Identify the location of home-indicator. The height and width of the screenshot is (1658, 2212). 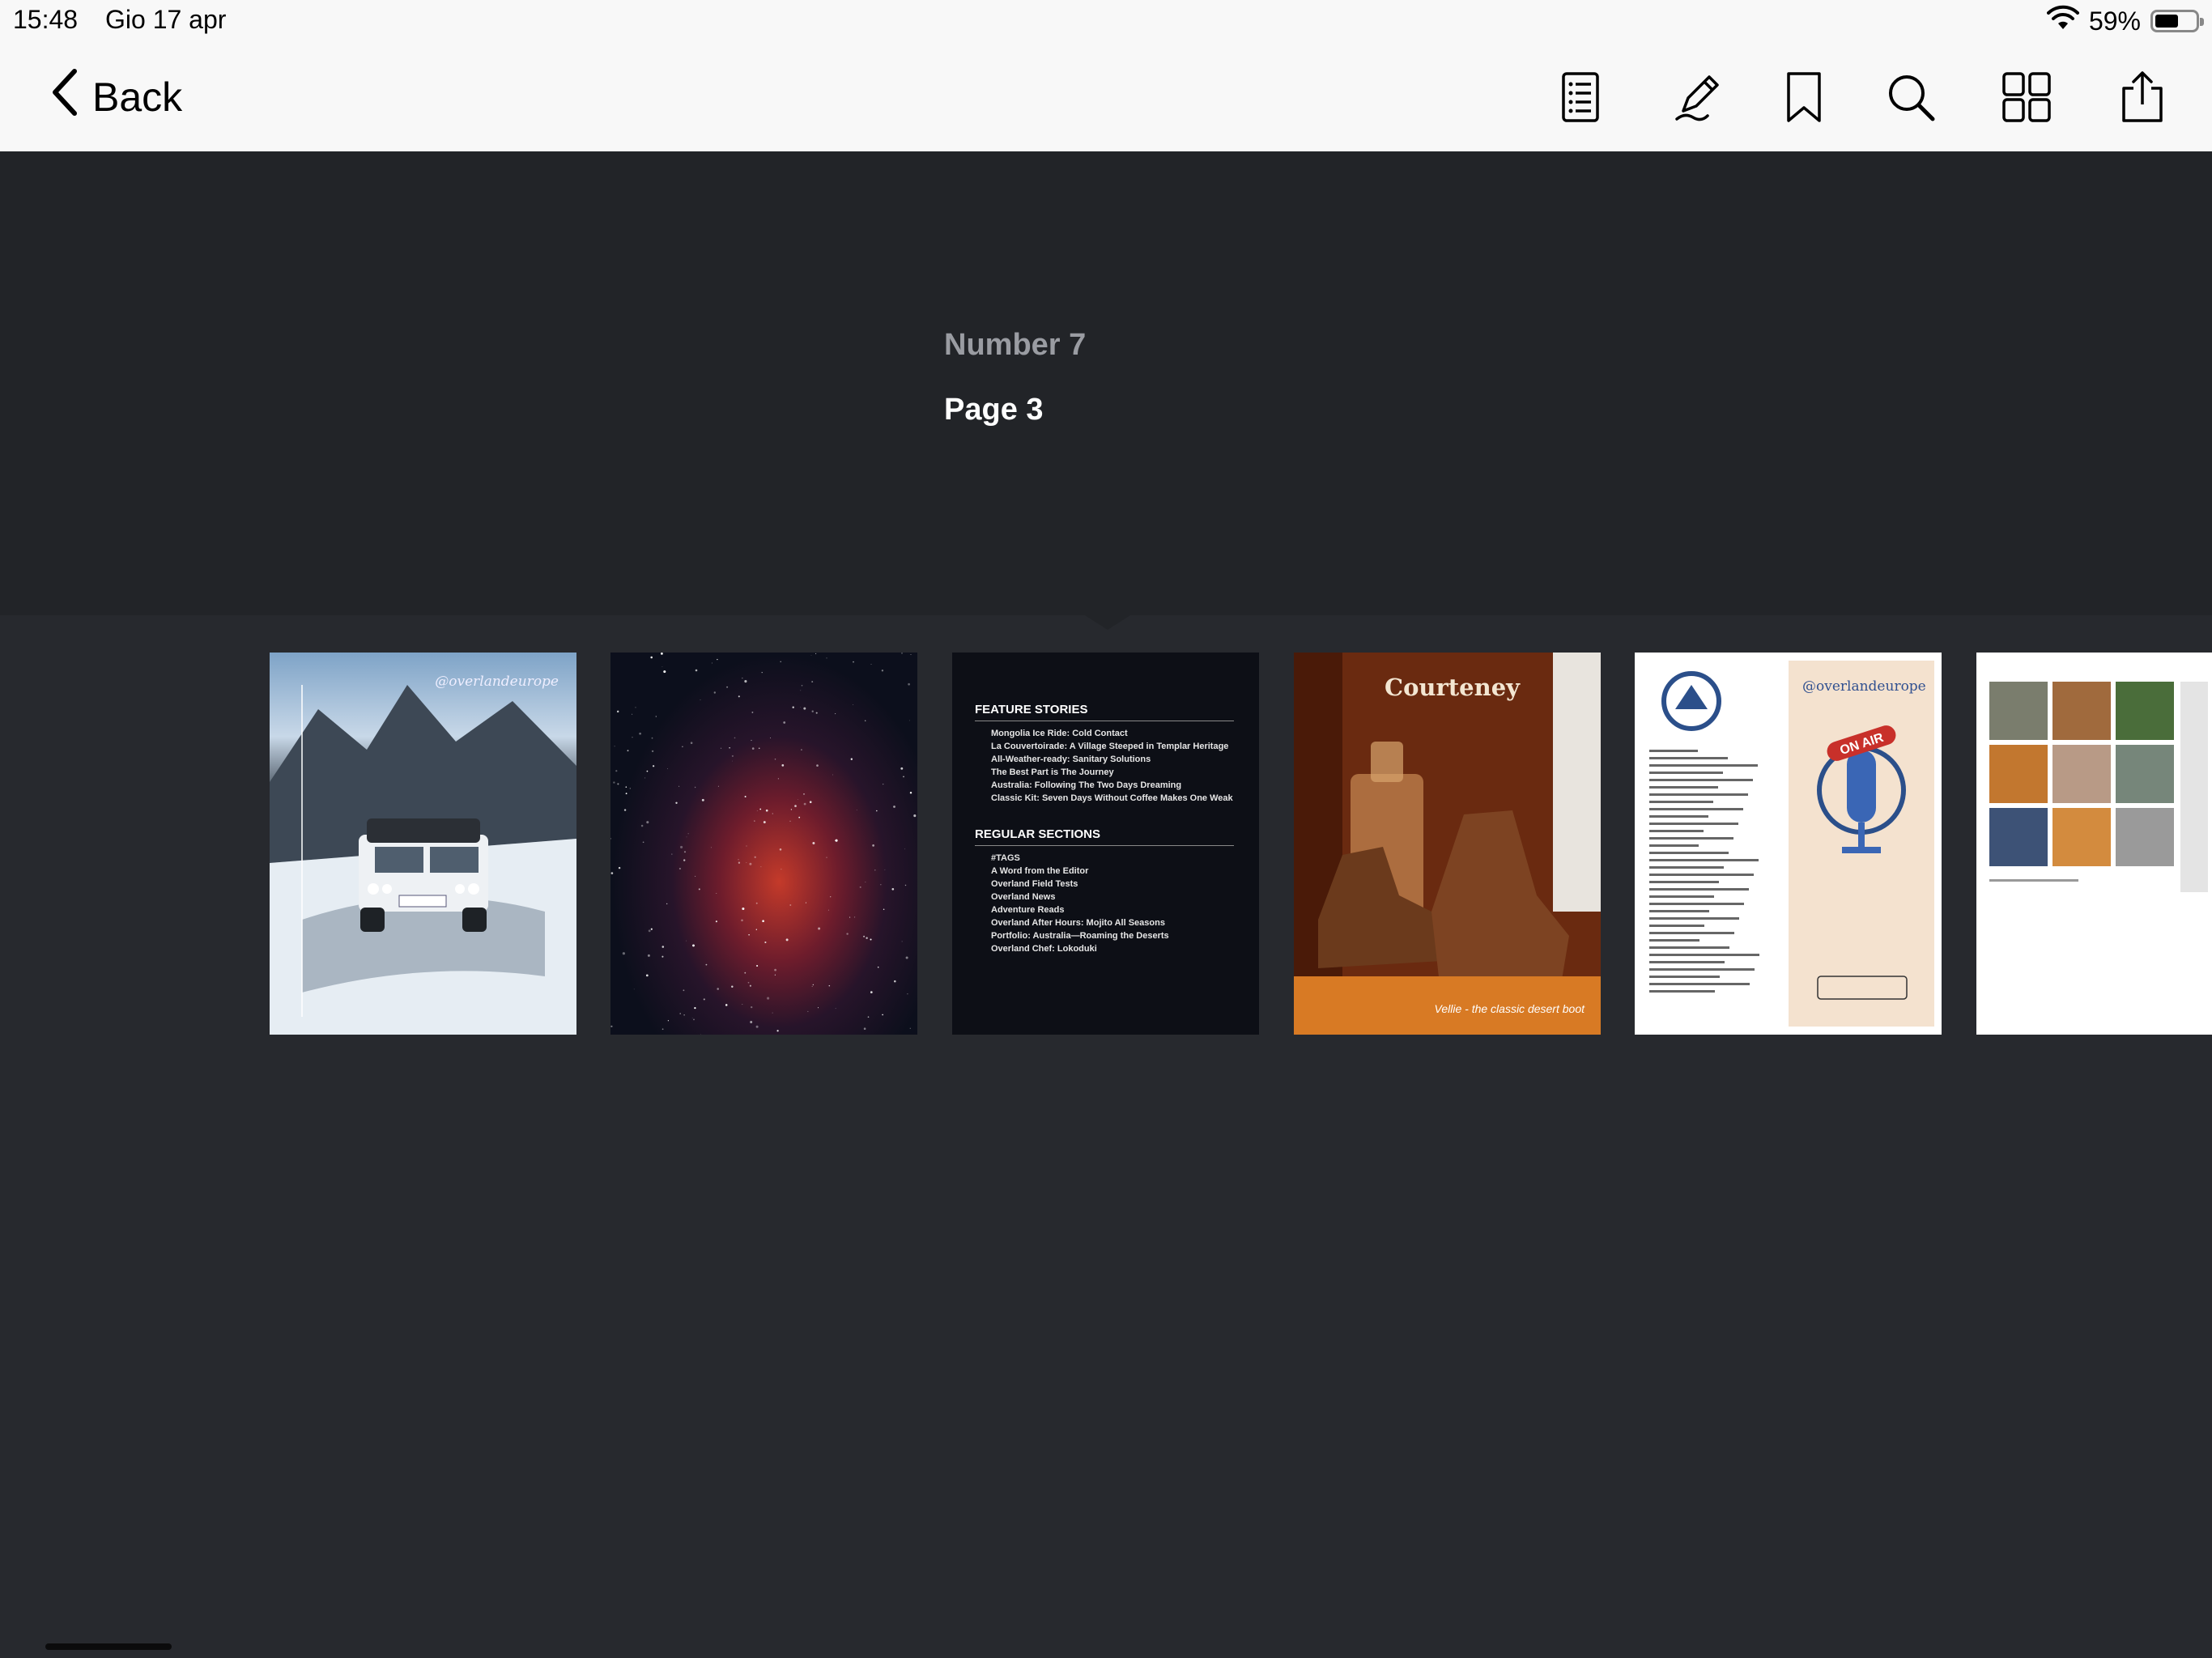
(109, 1646).